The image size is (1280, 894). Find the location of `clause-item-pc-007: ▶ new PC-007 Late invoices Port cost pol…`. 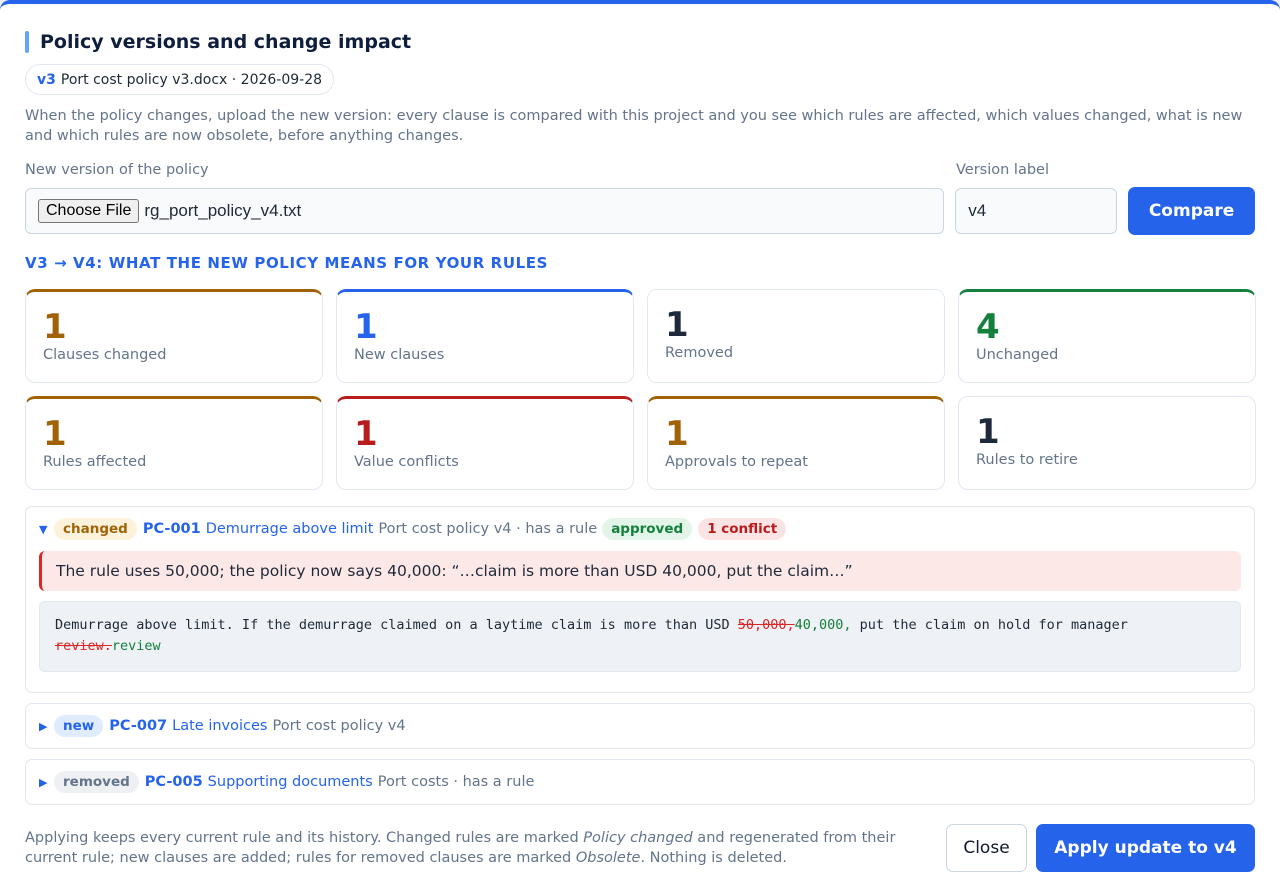

clause-item-pc-007: ▶ new PC-007 Late invoices Port cost pol… is located at coordinates (640, 726).